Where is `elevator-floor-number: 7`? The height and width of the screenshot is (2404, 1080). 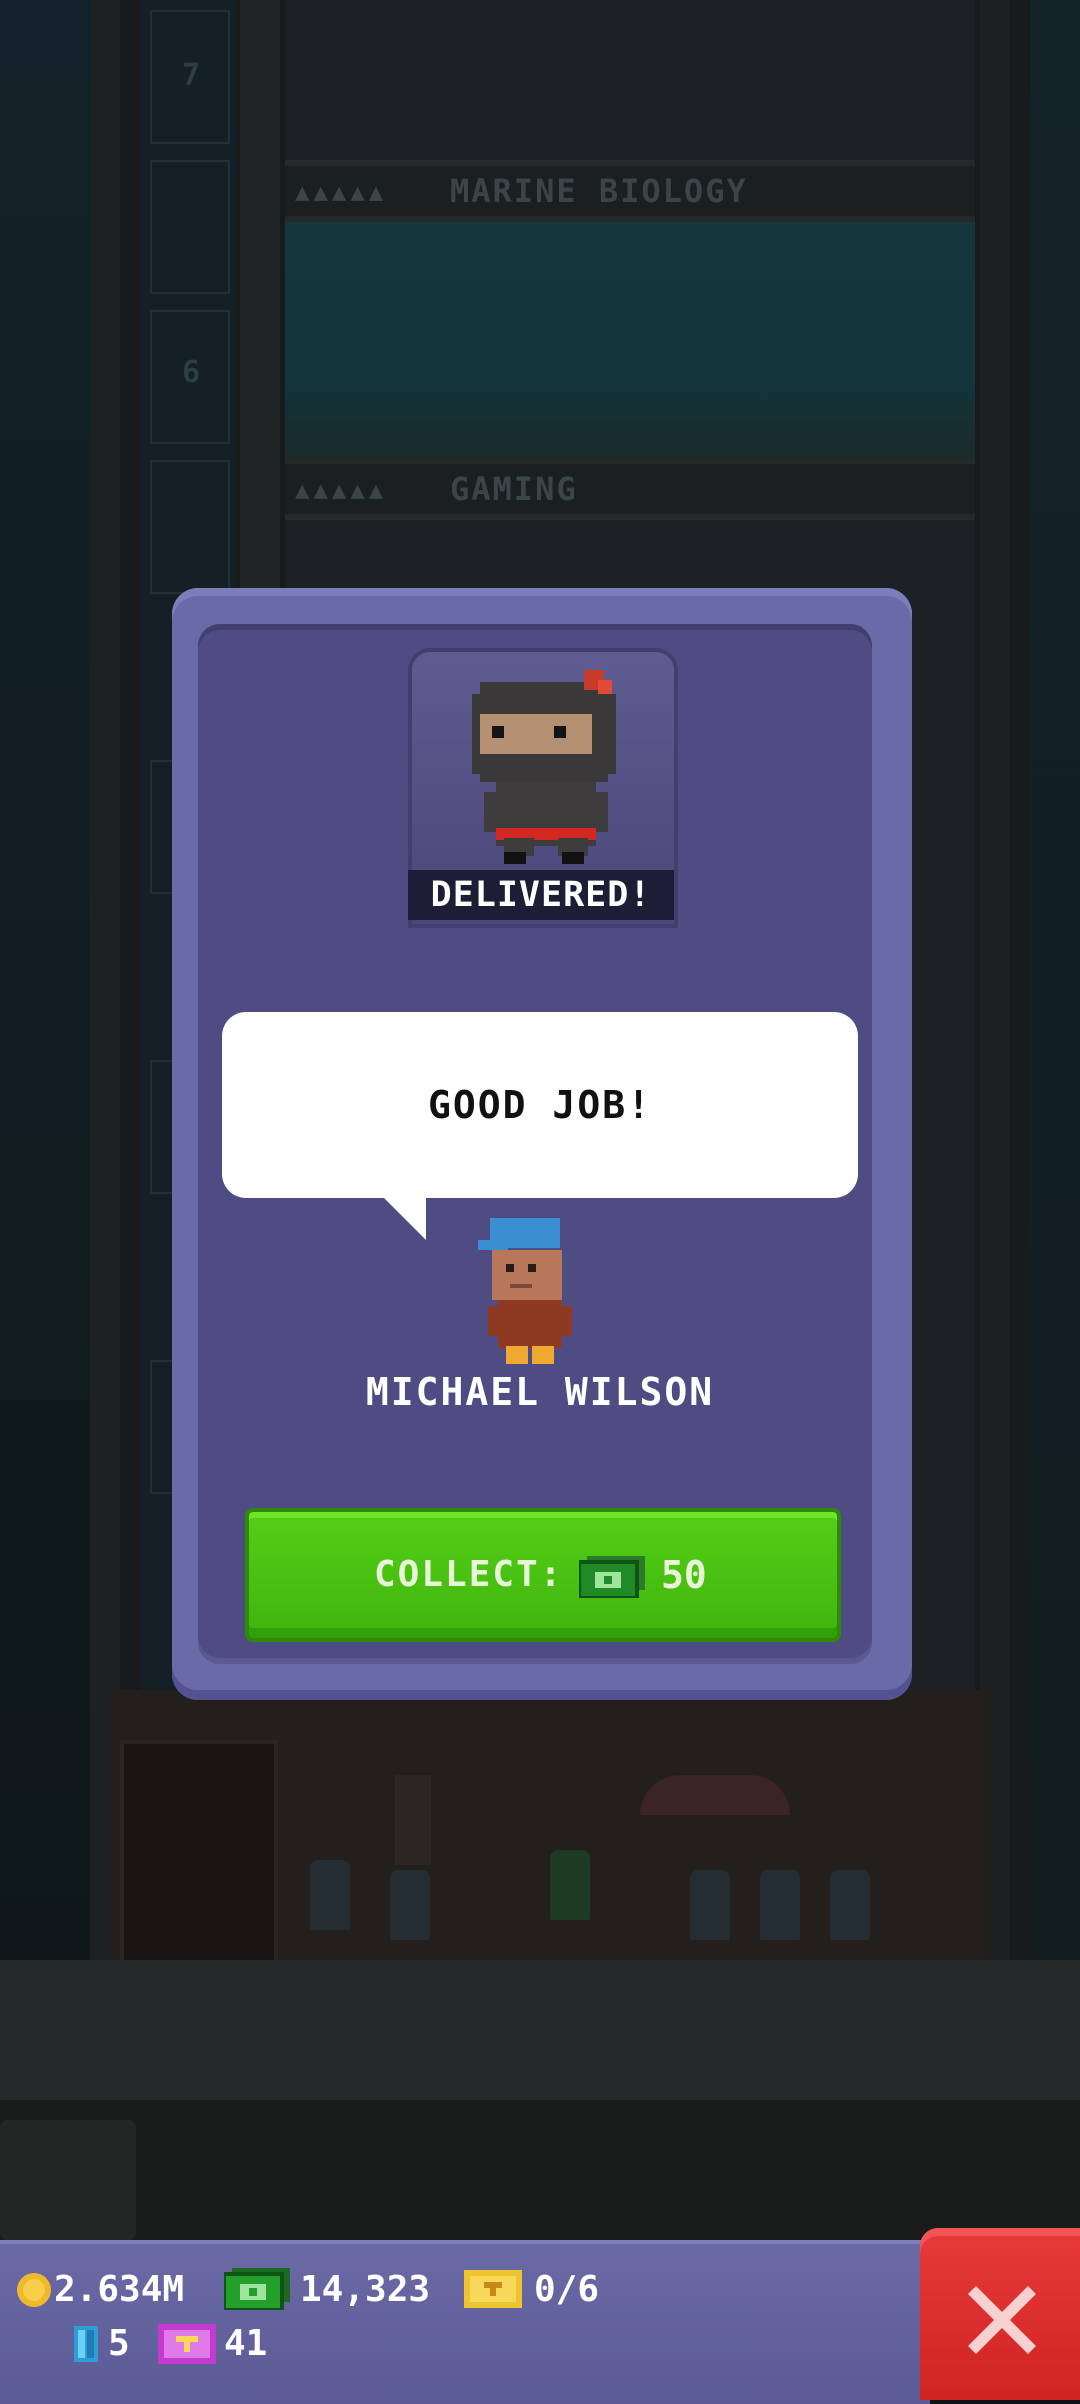
elevator-floor-number: 7 is located at coordinates (191, 75).